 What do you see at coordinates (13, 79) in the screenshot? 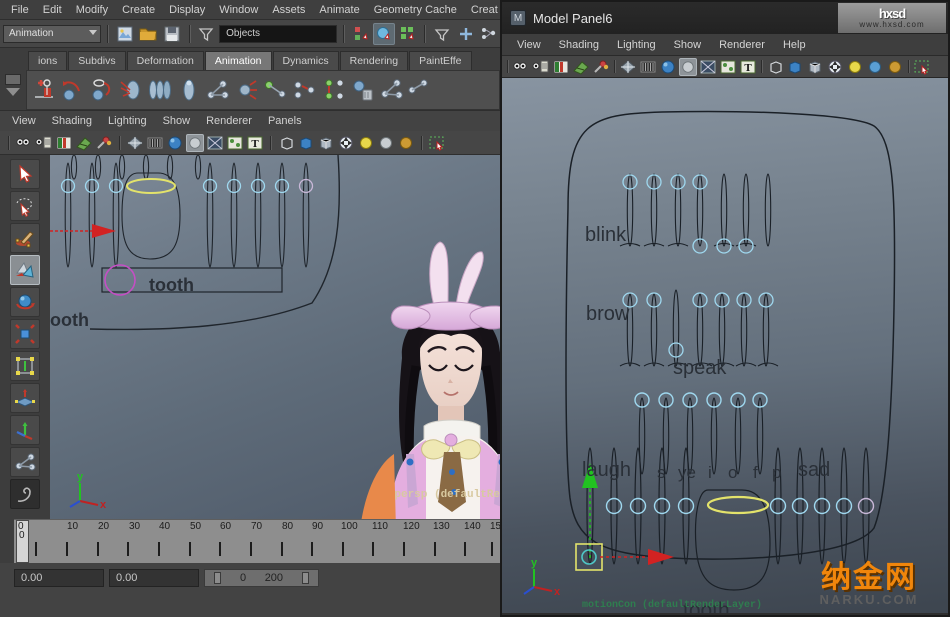
I see `shelf-collapse-button` at bounding box center [13, 79].